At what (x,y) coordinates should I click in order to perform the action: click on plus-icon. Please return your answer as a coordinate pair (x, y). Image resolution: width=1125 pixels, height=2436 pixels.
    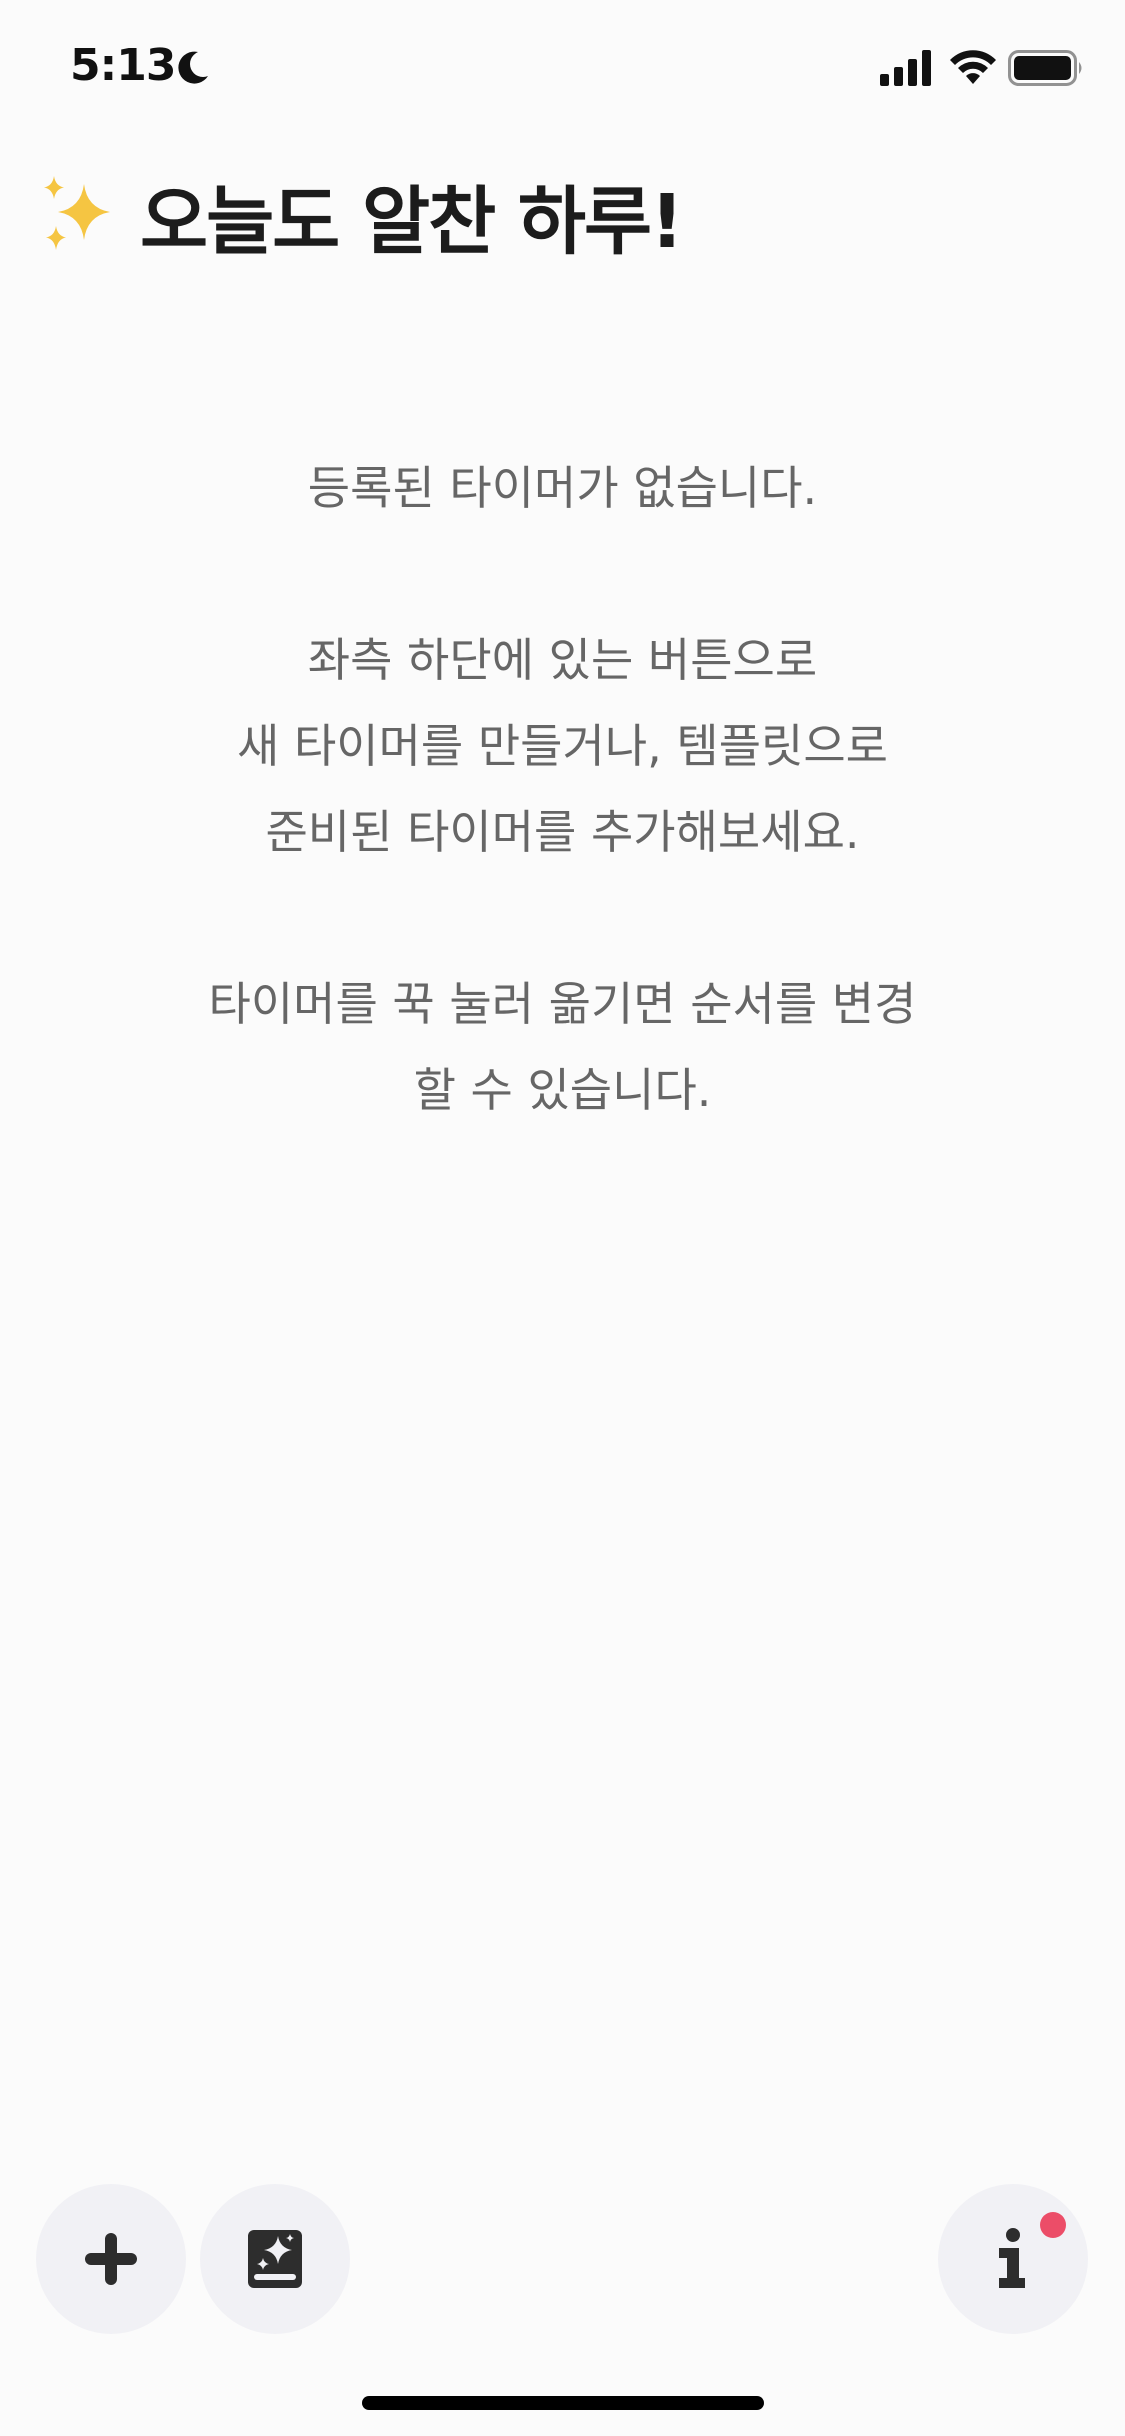
    Looking at the image, I should click on (111, 2259).